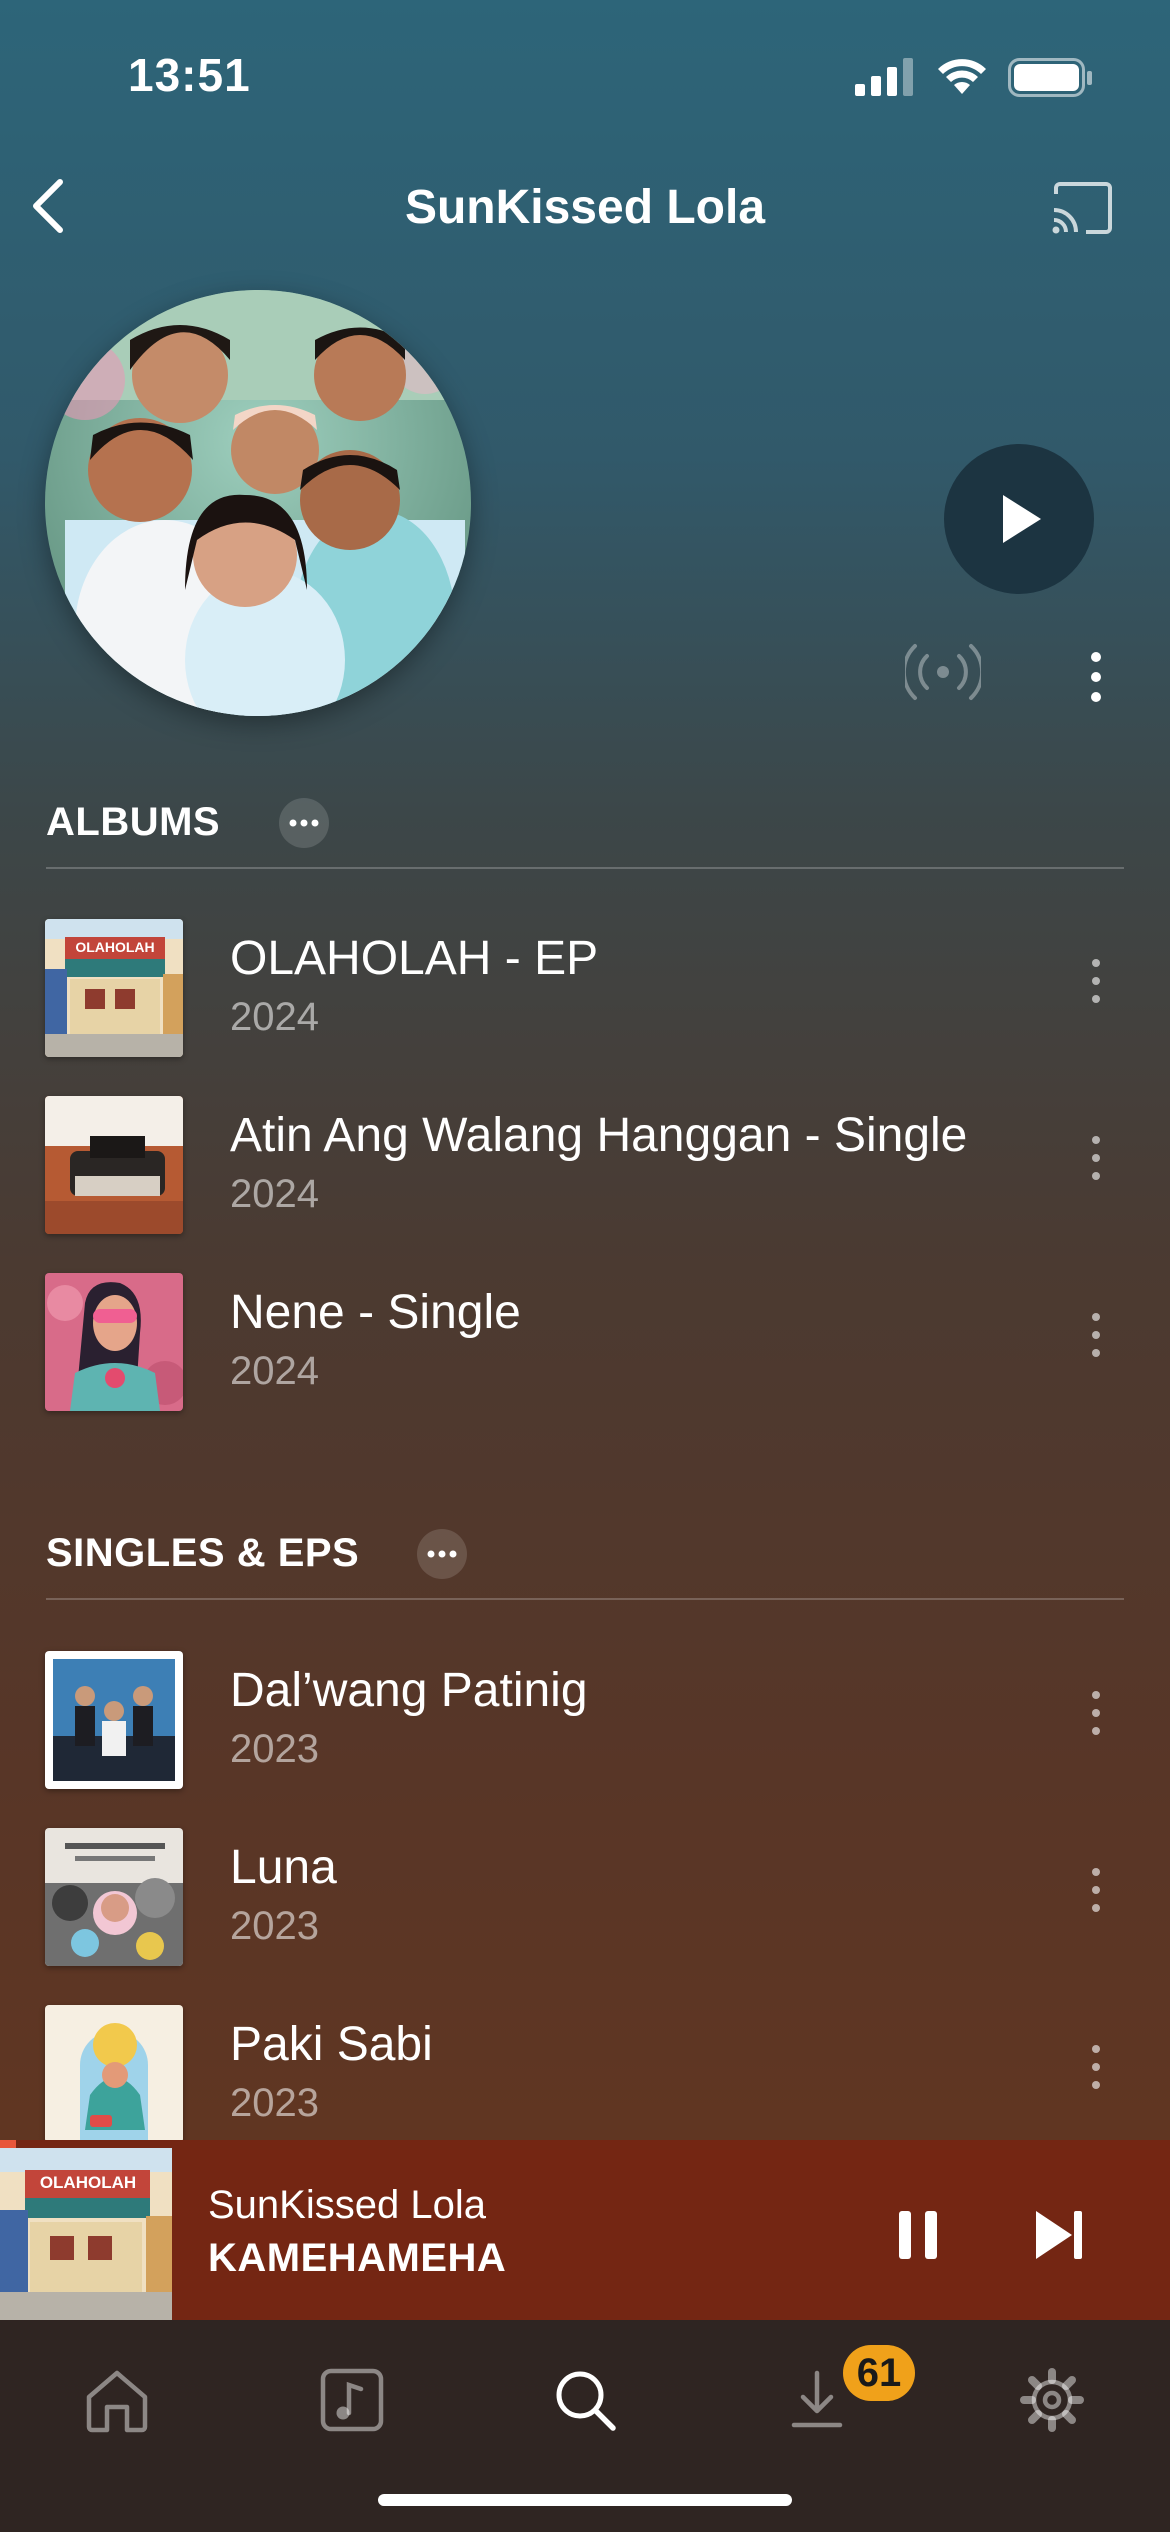 The image size is (1170, 2532). What do you see at coordinates (585, 1903) in the screenshot?
I see `single-row: Luna 2023` at bounding box center [585, 1903].